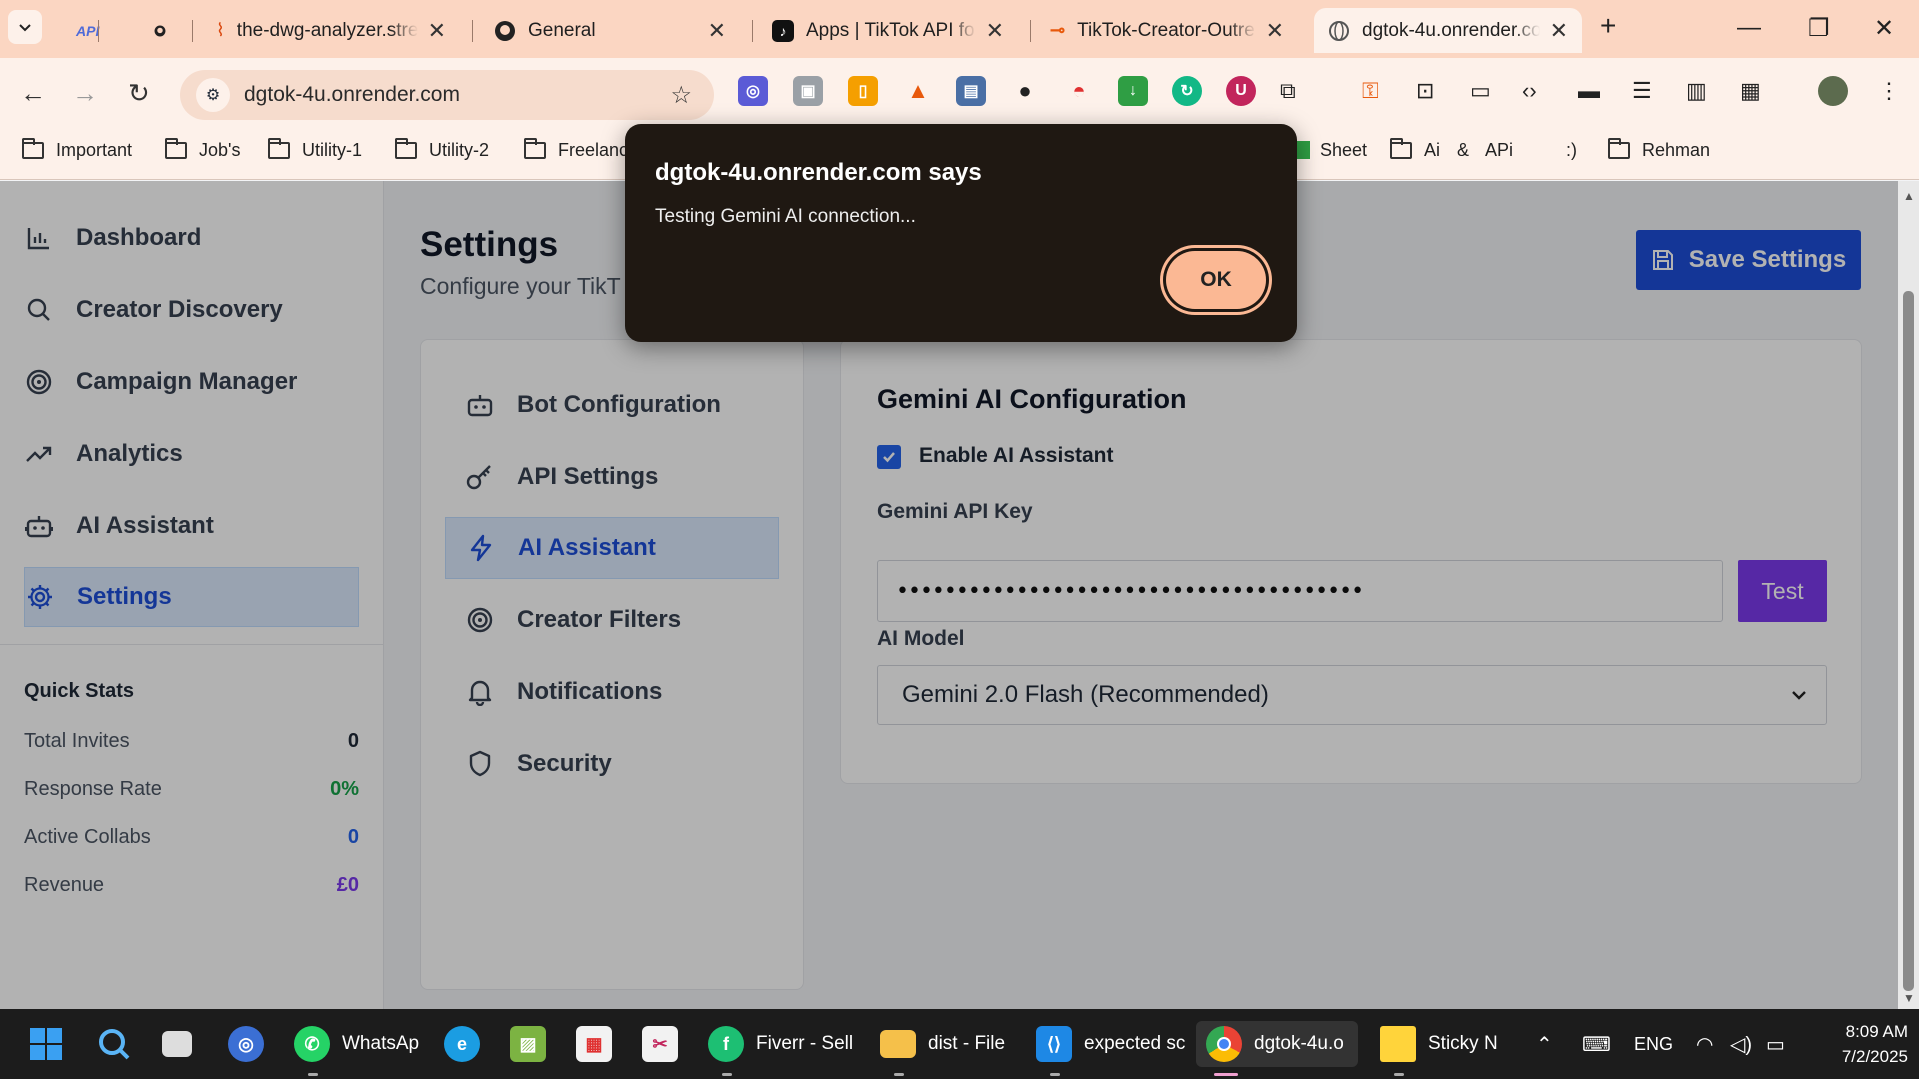 The image size is (1919, 1079). I want to click on clock-date: 7/2/2025, so click(1874, 1056).